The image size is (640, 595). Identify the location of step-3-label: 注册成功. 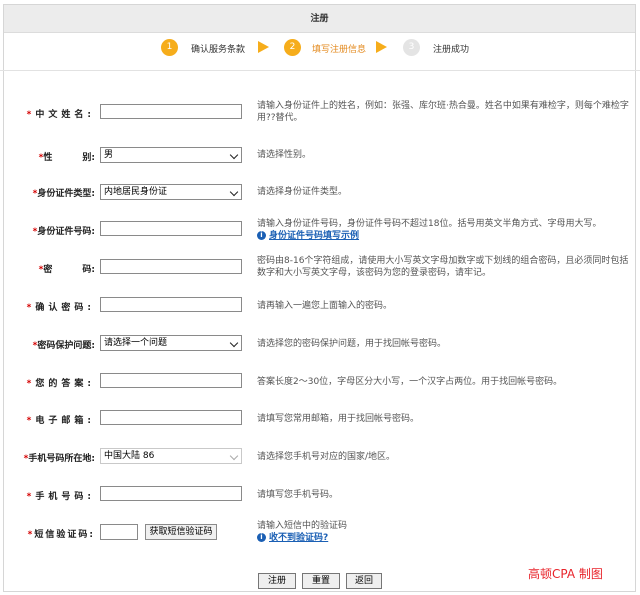
(451, 50).